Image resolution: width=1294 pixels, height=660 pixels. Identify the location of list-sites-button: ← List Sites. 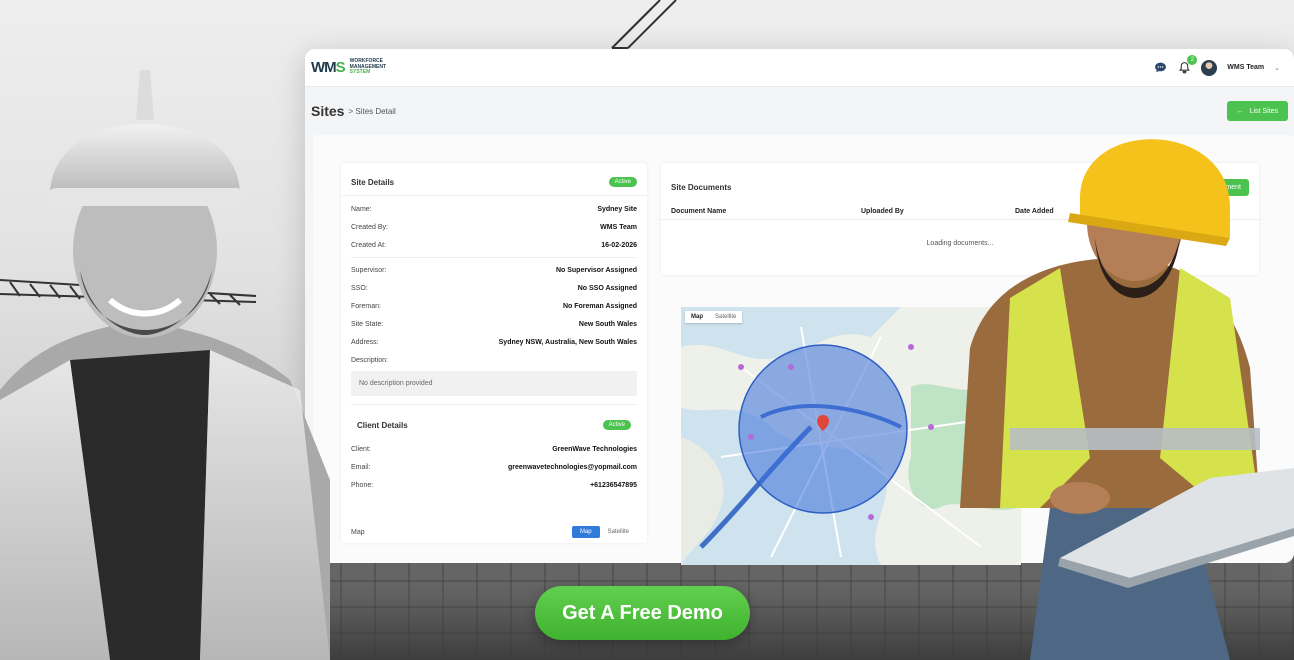
(1257, 111).